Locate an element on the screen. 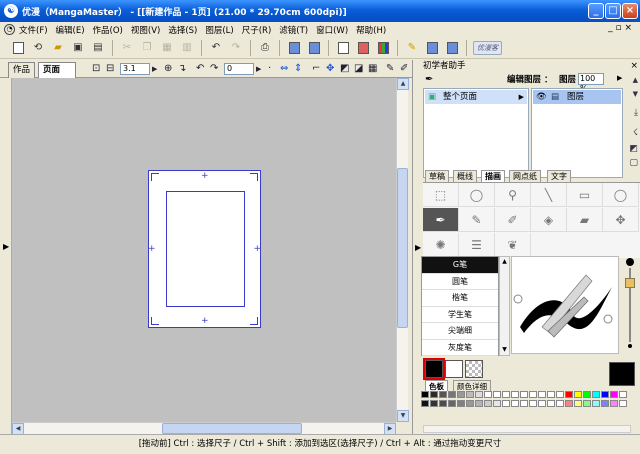 The height and width of the screenshot is (454, 640). background-swatch is located at coordinates (454, 369).